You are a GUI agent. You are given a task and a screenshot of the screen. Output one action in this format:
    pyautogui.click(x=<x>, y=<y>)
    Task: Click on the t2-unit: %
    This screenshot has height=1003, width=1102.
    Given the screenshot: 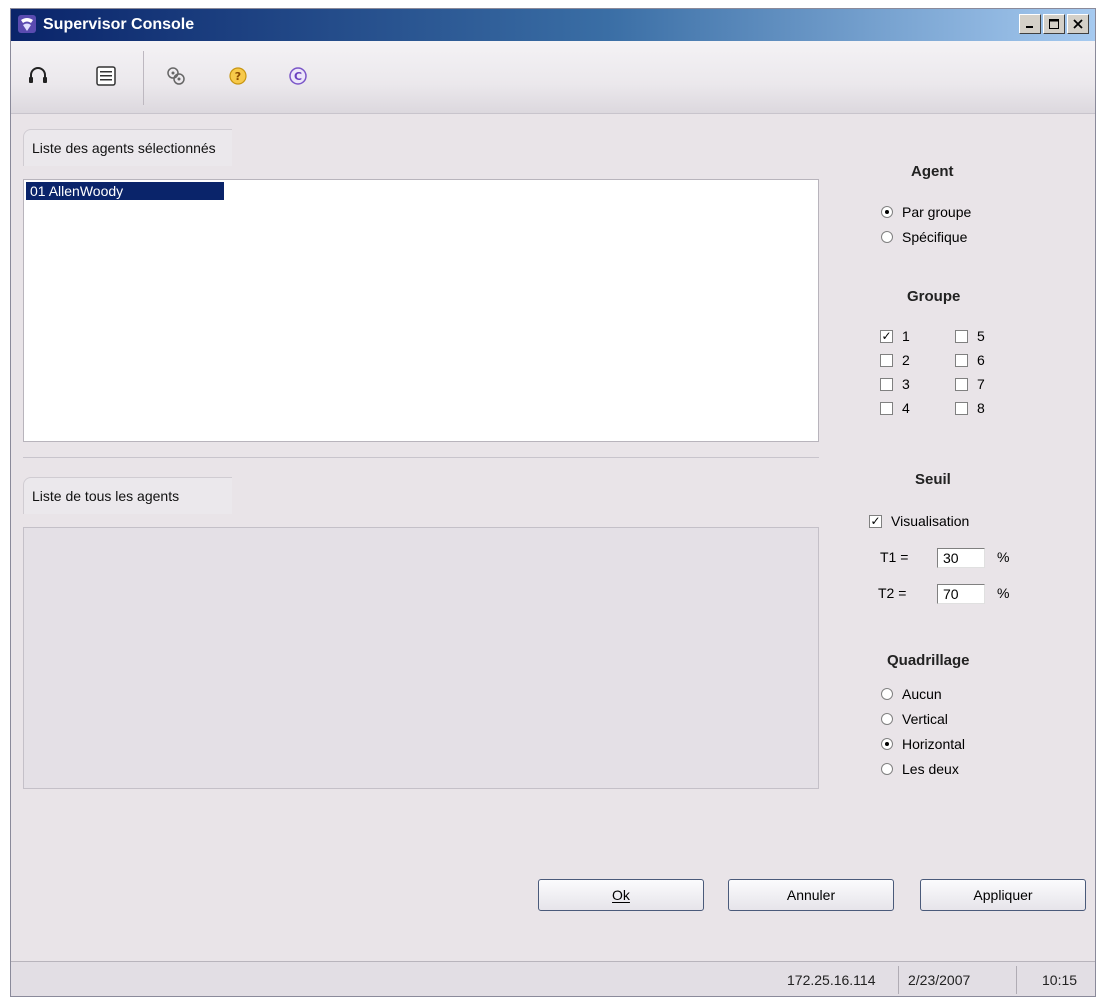 What is the action you would take?
    pyautogui.click(x=1003, y=593)
    